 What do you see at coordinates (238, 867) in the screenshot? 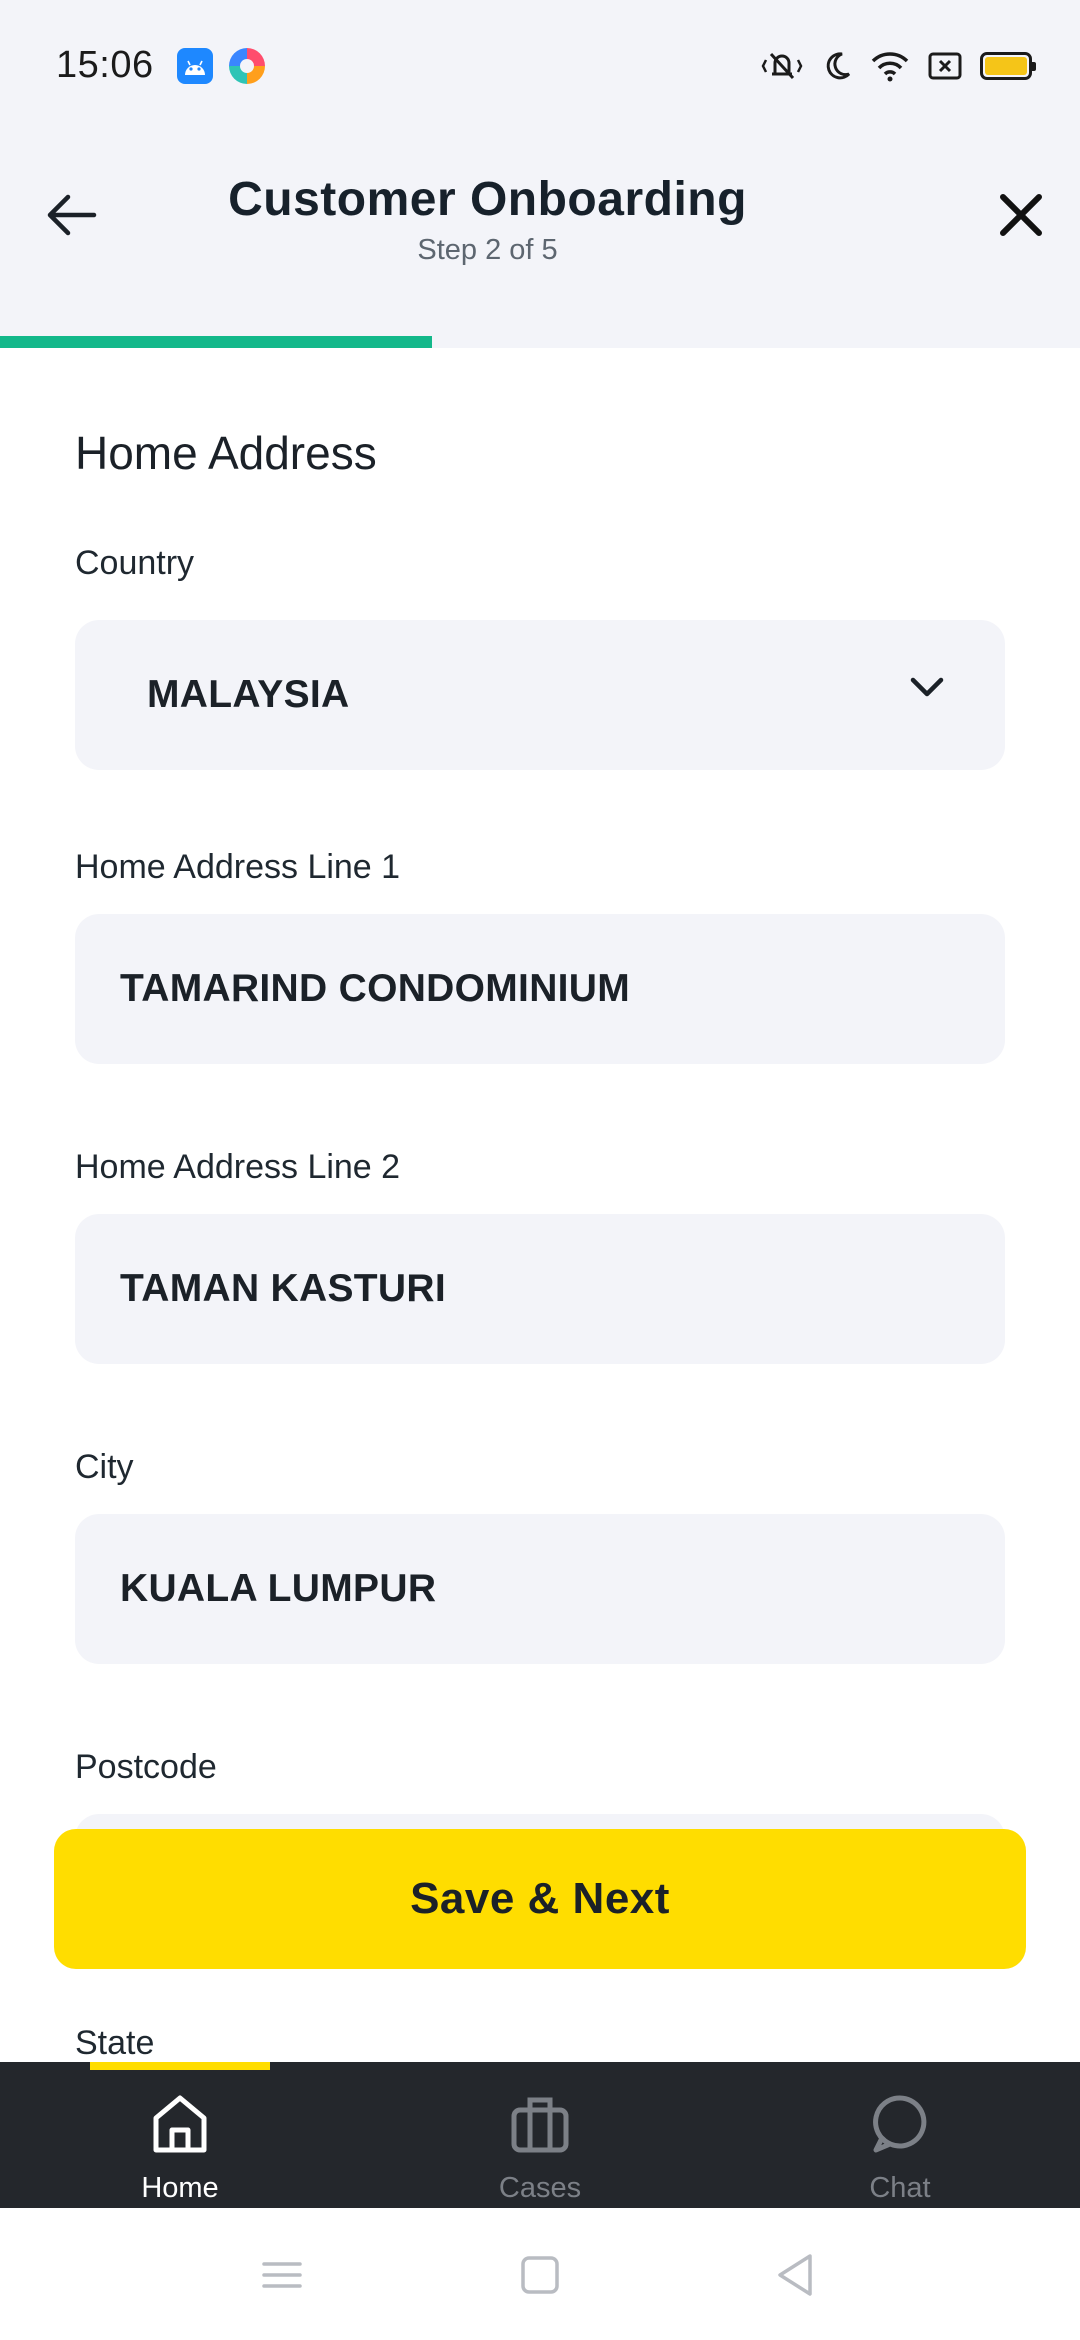
I see `address-line-1-label: Home Address Line 1` at bounding box center [238, 867].